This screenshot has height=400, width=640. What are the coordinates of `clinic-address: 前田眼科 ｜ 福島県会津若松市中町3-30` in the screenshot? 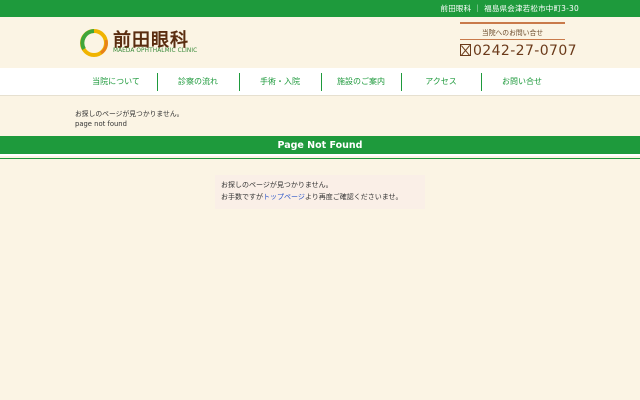 It's located at (509, 8).